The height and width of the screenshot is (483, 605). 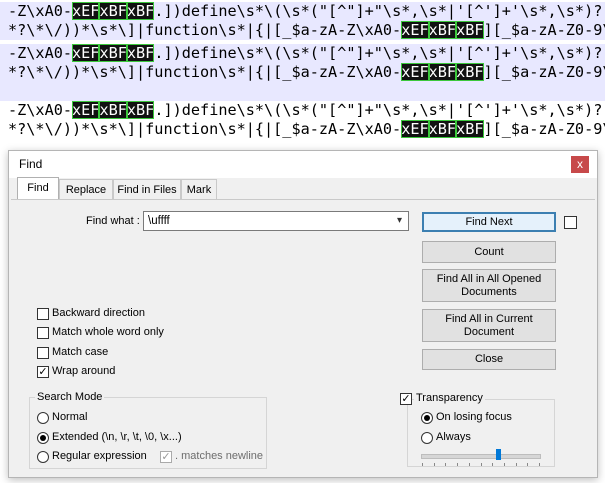 What do you see at coordinates (427, 418) in the screenshot?
I see `on-losing-focus-radio` at bounding box center [427, 418].